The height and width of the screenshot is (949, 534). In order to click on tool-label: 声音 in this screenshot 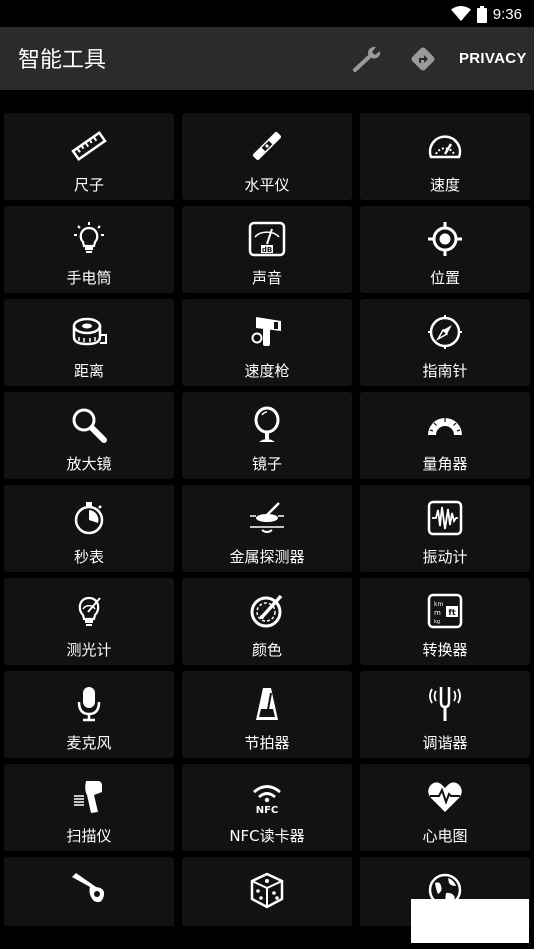, I will do `click(266, 278)`.